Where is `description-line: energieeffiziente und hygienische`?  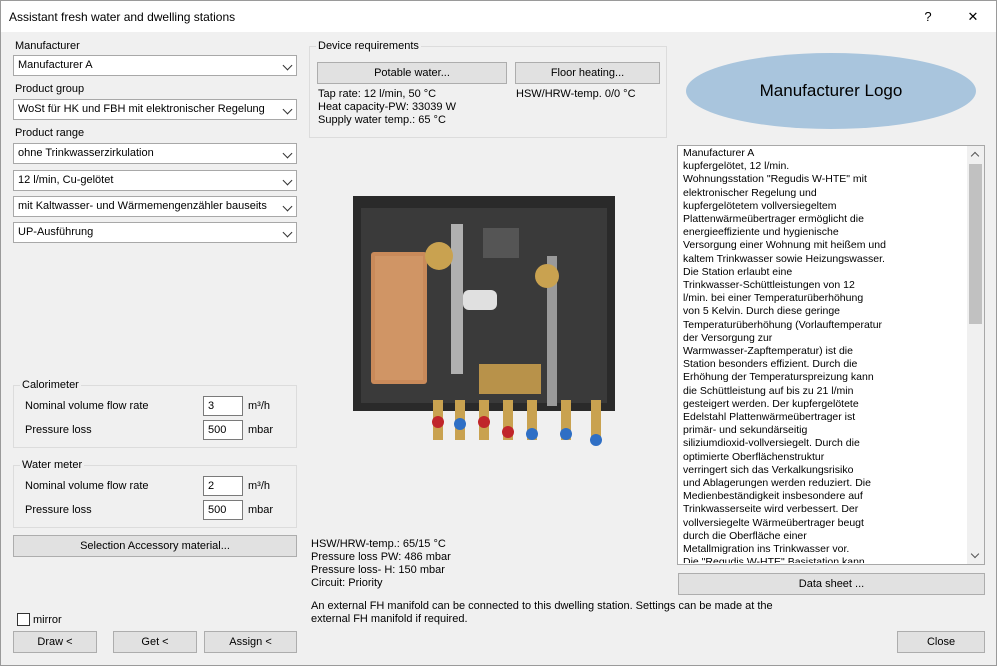
description-line: energieeffiziente und hygienische is located at coordinates (761, 232).